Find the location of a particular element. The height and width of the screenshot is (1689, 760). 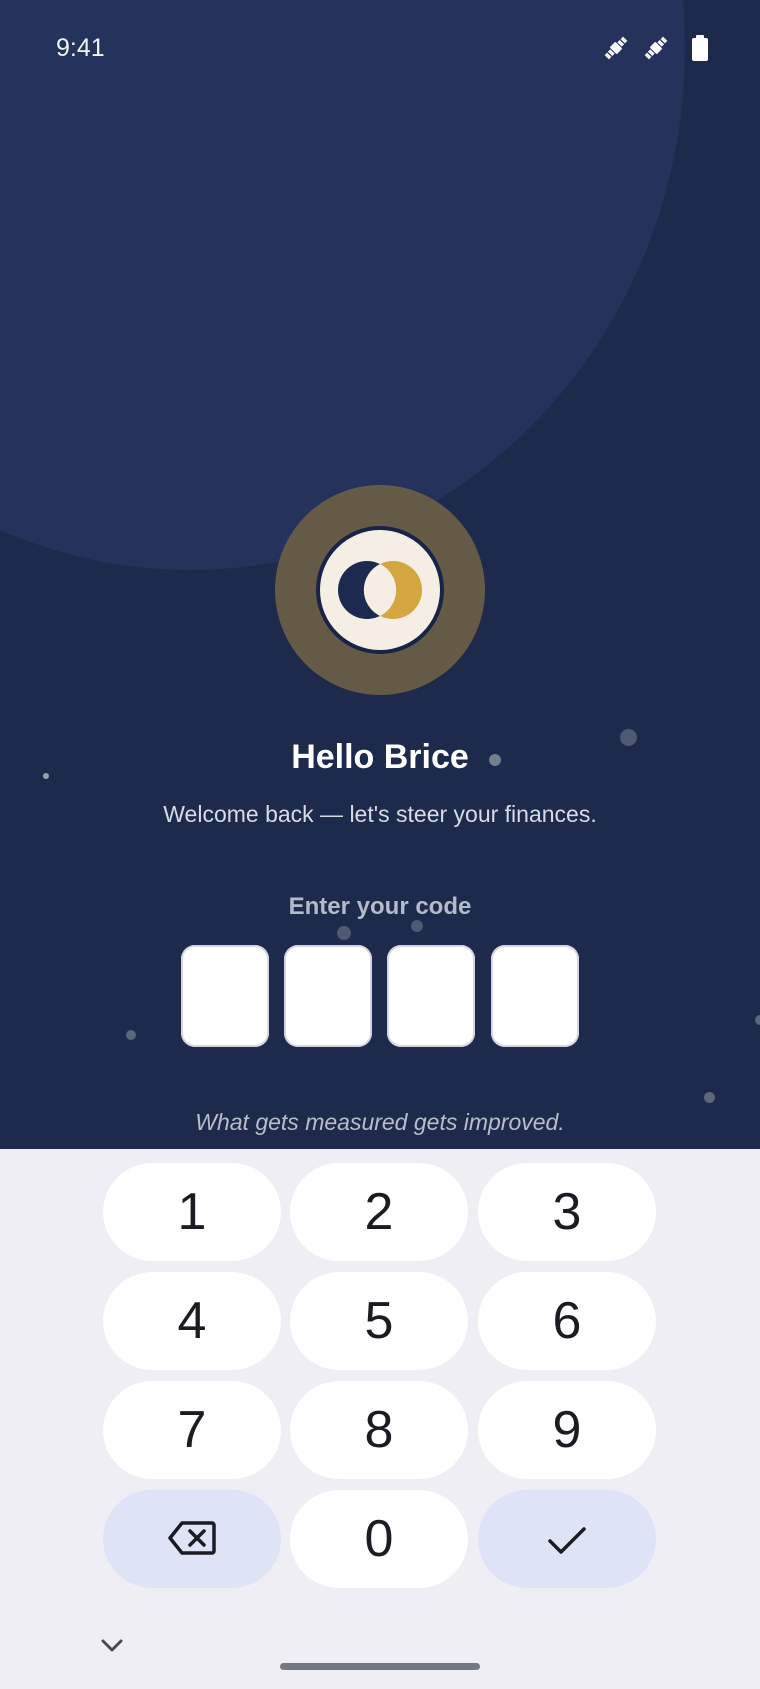

backspace-icon is located at coordinates (192, 1539).